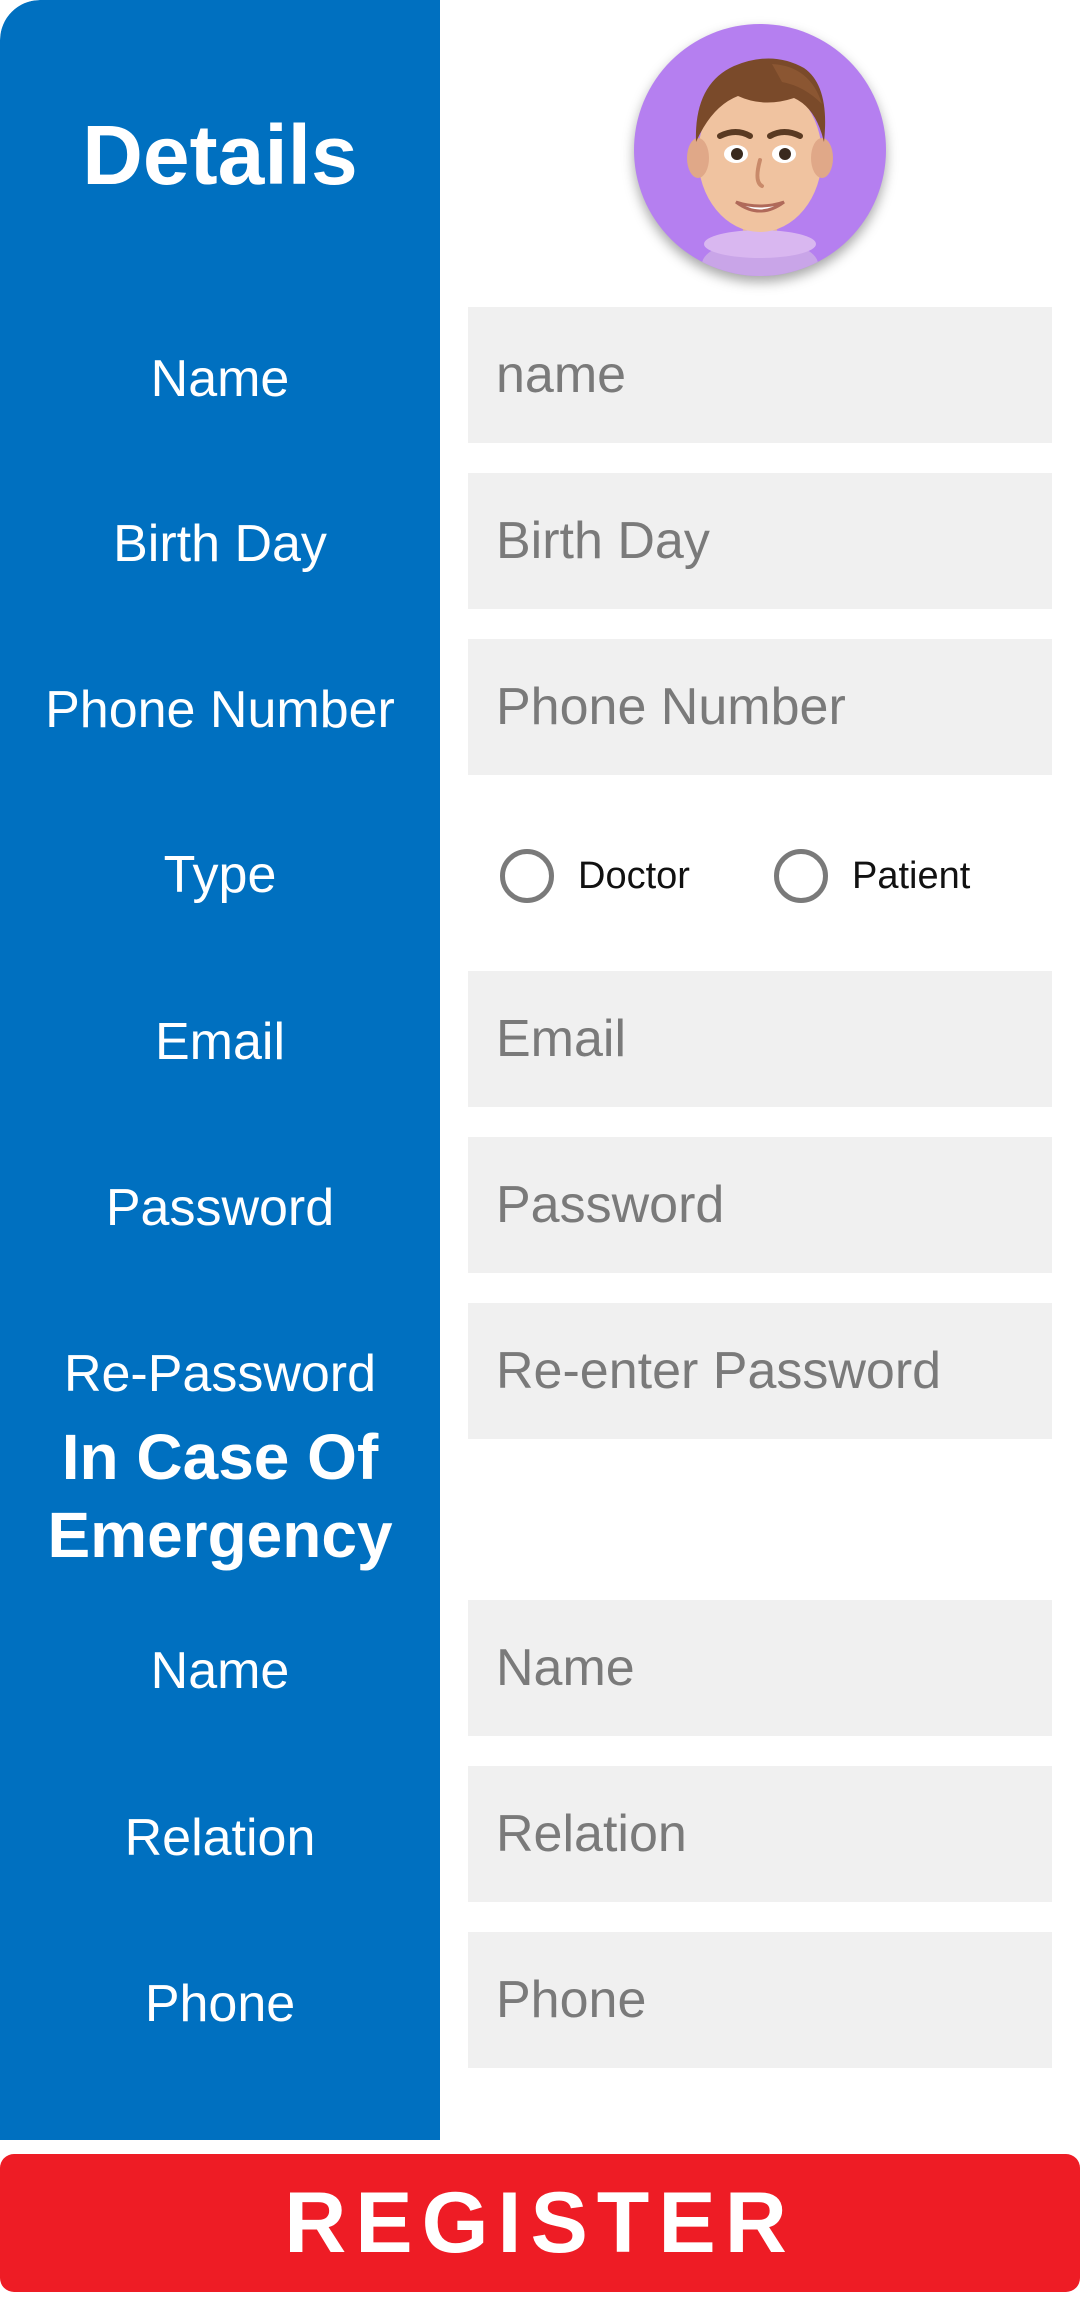 This screenshot has height=2304, width=1080. What do you see at coordinates (760, 1371) in the screenshot?
I see `repassword-input` at bounding box center [760, 1371].